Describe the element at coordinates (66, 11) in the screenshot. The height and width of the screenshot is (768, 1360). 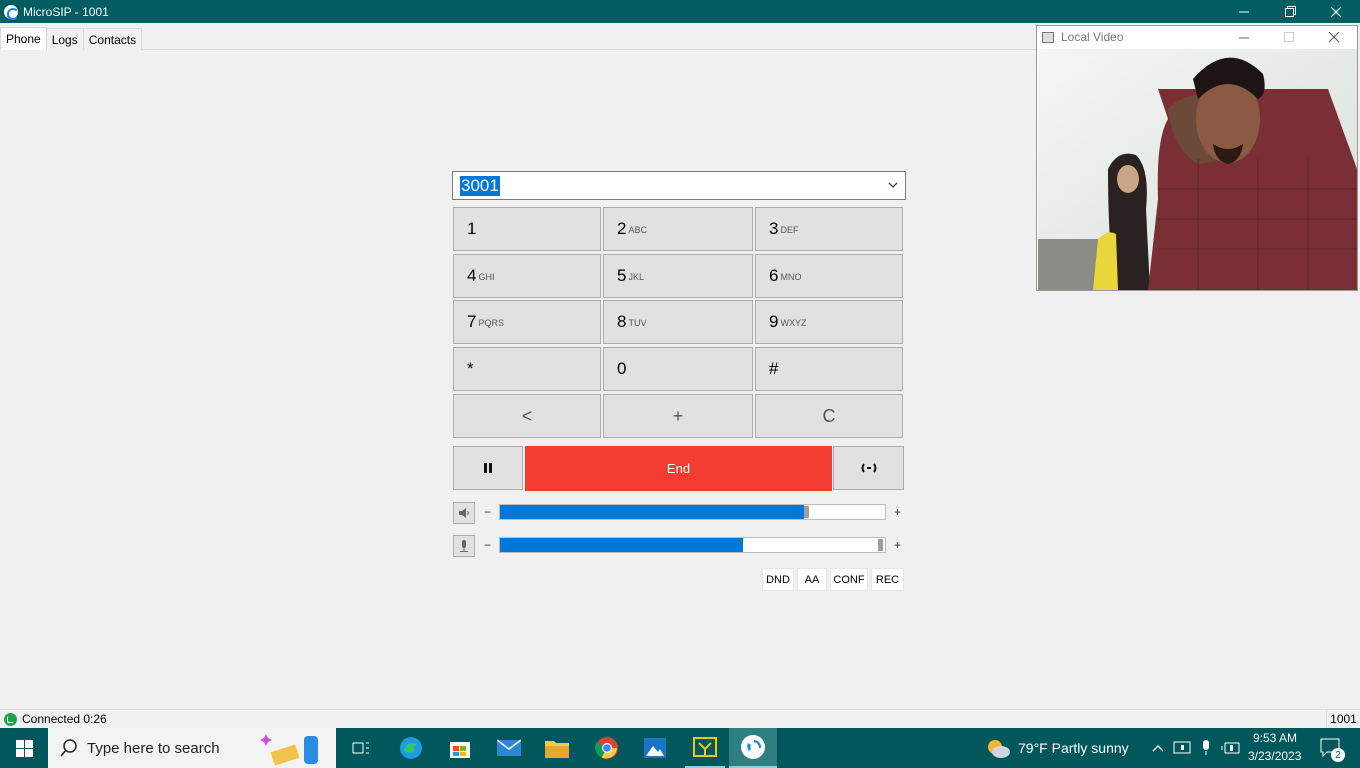
I see `window-title: MicroSIP - 1001` at that location.